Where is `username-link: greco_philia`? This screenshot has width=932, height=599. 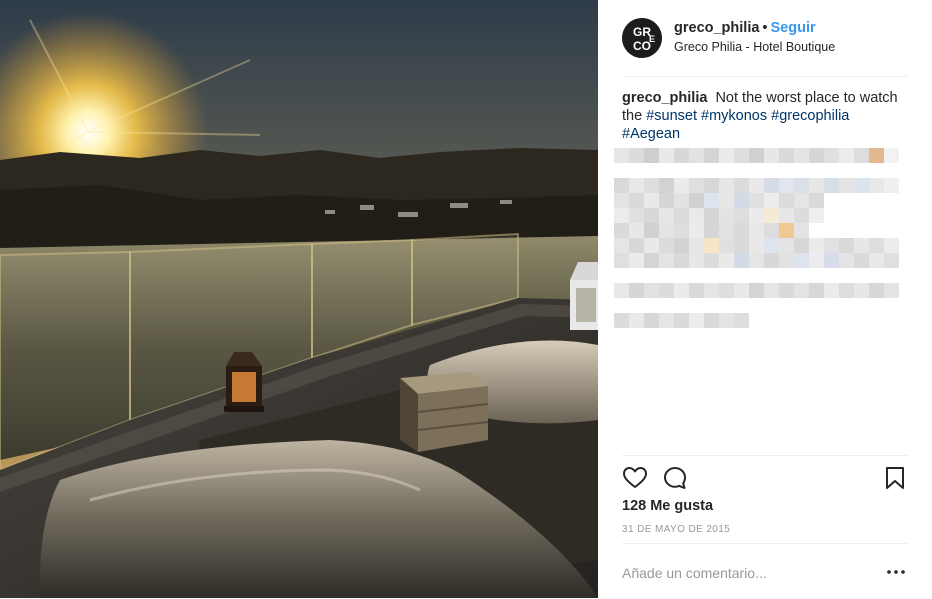
username-link: greco_philia is located at coordinates (716, 28).